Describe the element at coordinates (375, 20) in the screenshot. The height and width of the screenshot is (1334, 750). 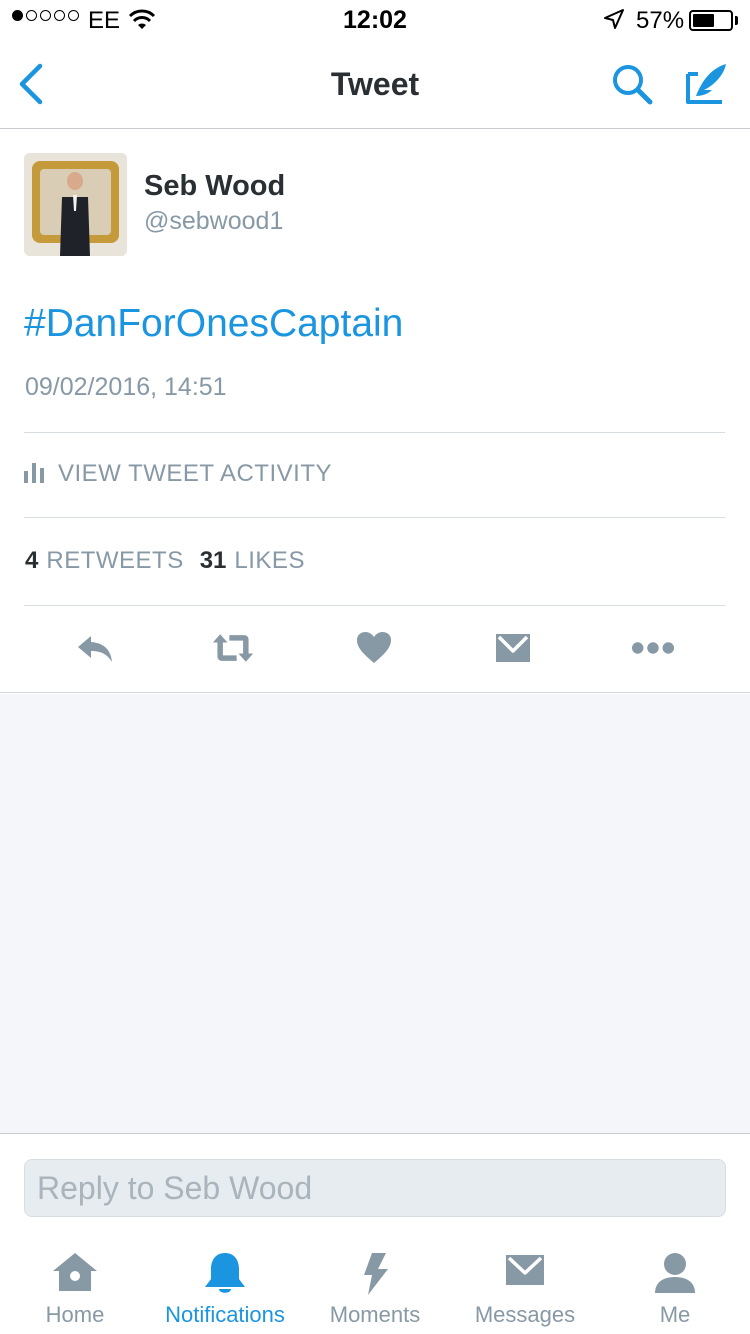
I see `status-bar: EE 12:02 57%` at that location.